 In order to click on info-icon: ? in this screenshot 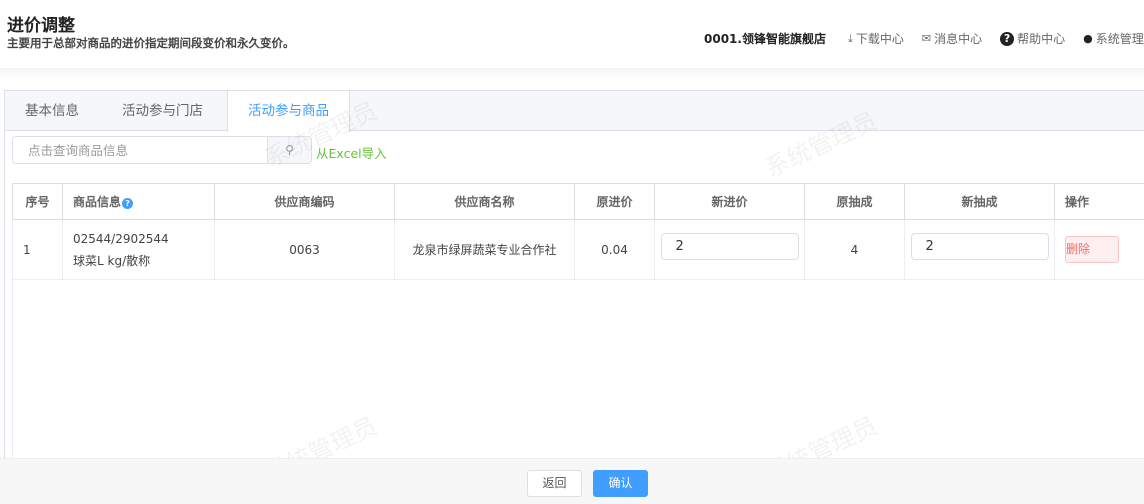, I will do `click(128, 203)`.